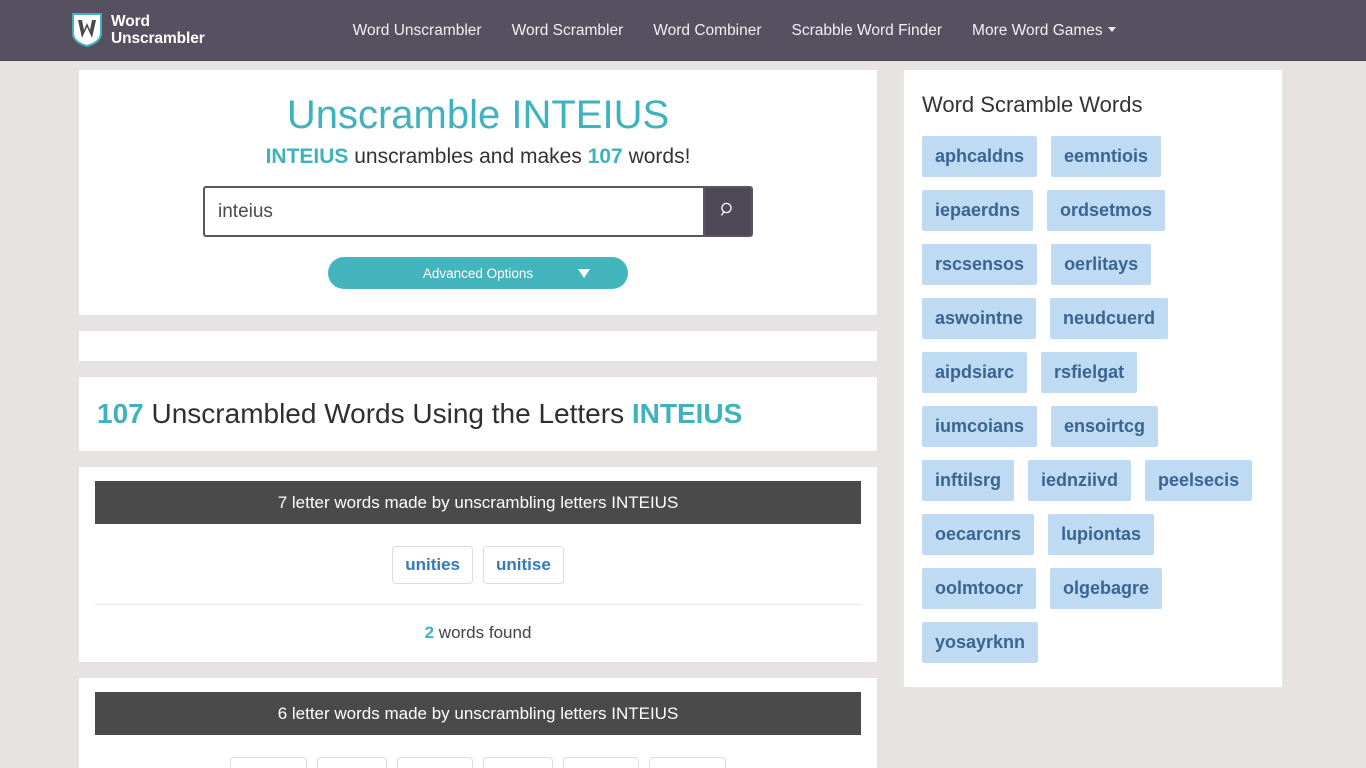  What do you see at coordinates (568, 30) in the screenshot?
I see `nav-item-word-scrambler: Word Scrambler` at bounding box center [568, 30].